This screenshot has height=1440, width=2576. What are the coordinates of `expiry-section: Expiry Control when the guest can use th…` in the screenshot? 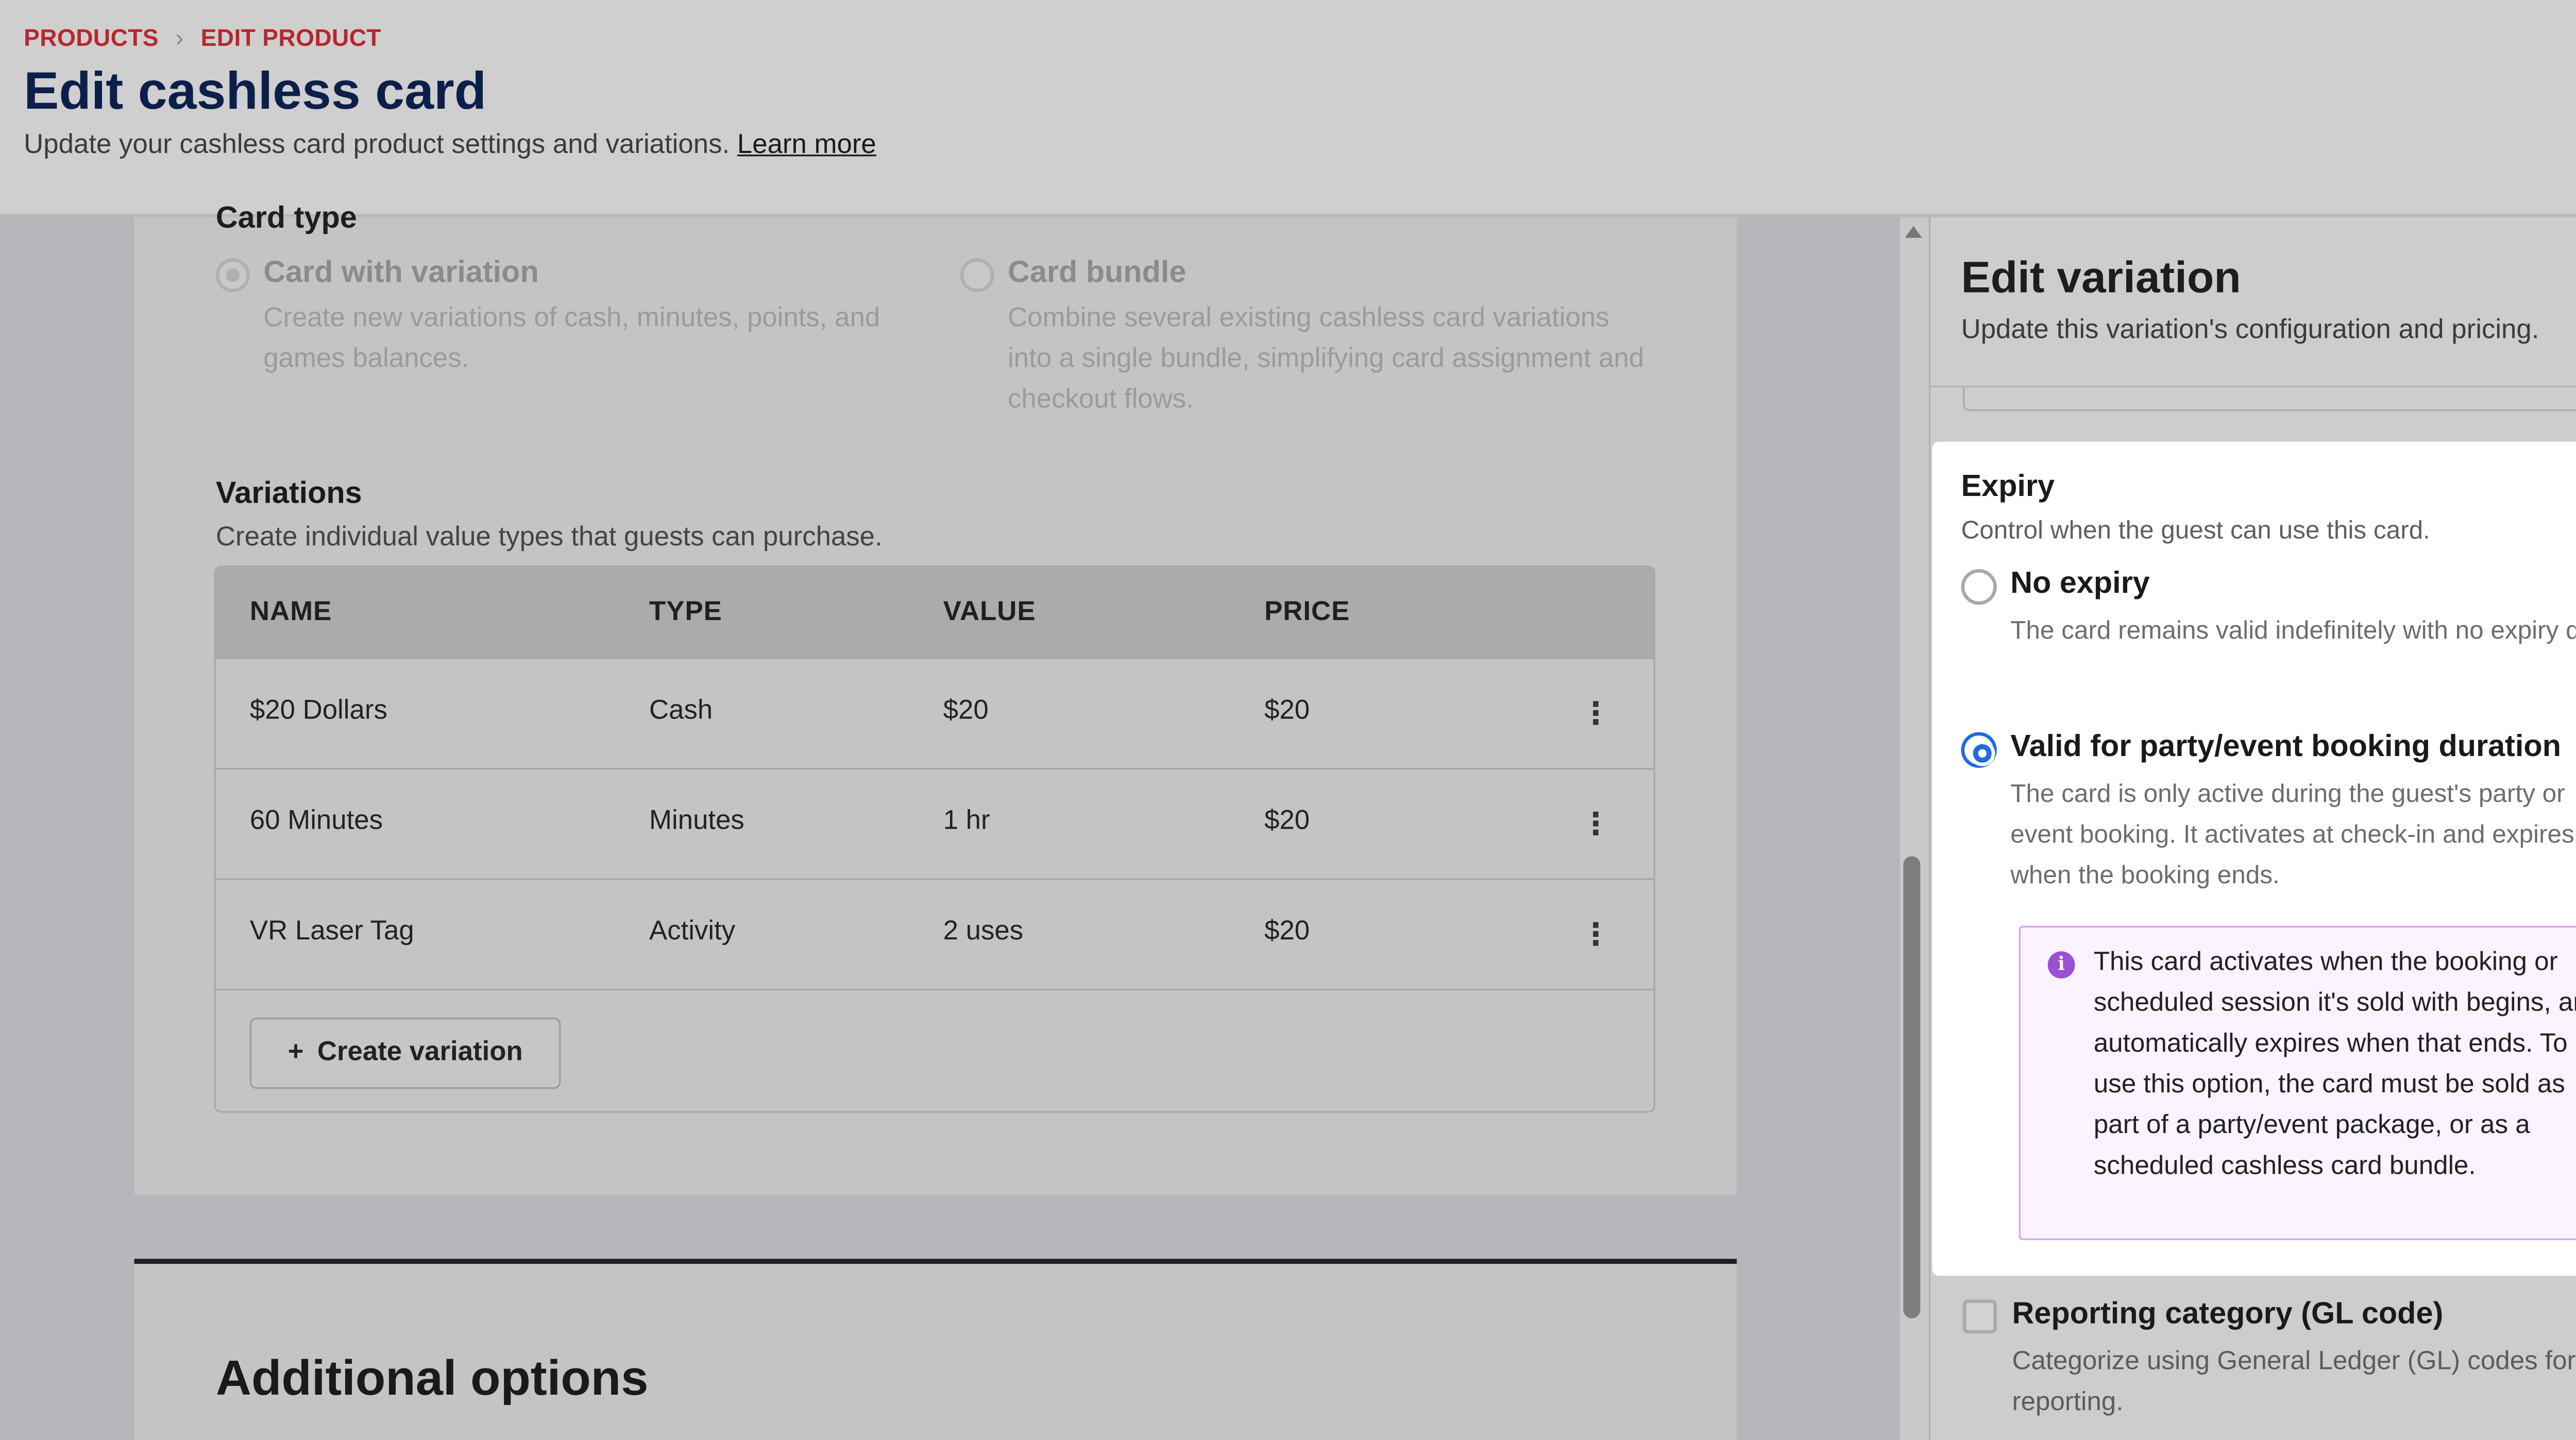 It's located at (2254, 858).